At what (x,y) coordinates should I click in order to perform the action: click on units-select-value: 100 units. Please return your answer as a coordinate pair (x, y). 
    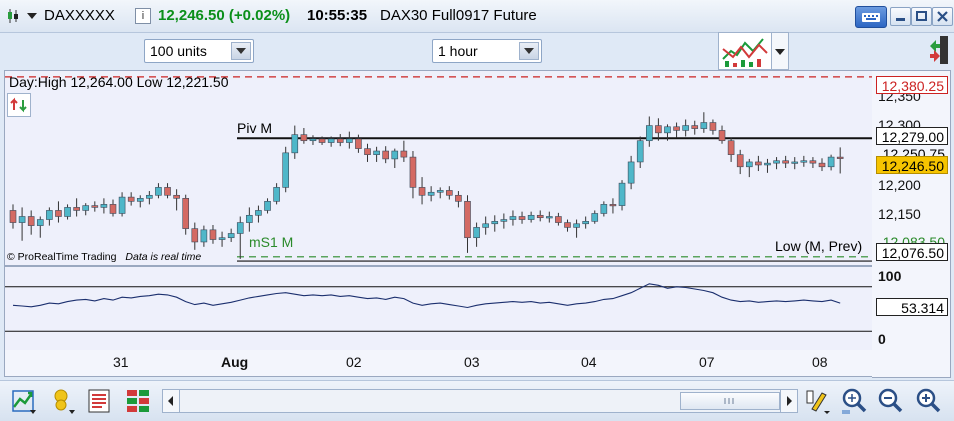
    Looking at the image, I should click on (178, 51).